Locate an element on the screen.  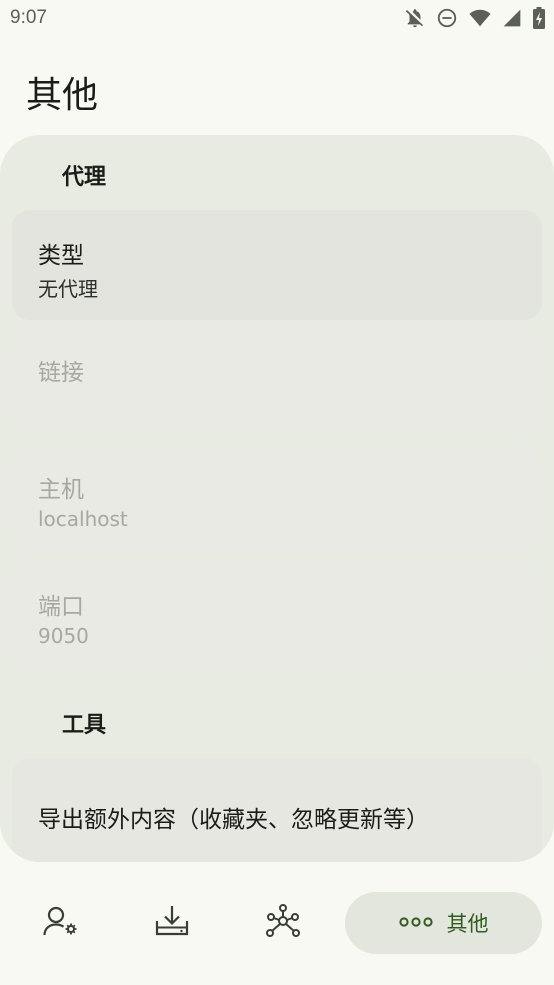
section-header-tools: 工具 is located at coordinates (84, 725).